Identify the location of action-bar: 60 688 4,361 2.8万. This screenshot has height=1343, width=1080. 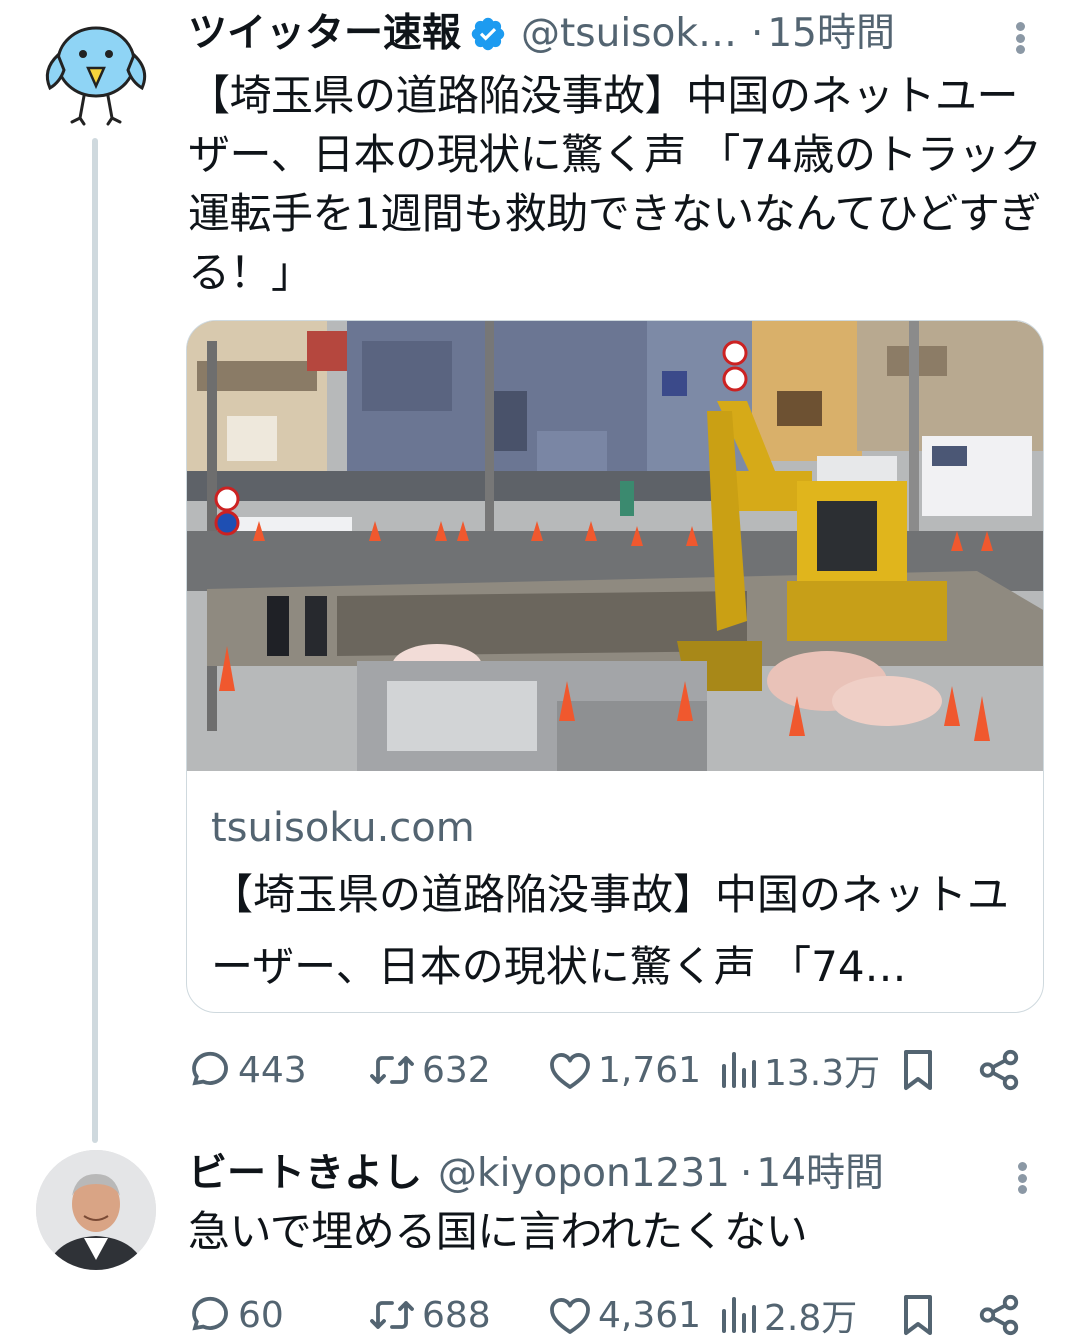
(607, 1314).